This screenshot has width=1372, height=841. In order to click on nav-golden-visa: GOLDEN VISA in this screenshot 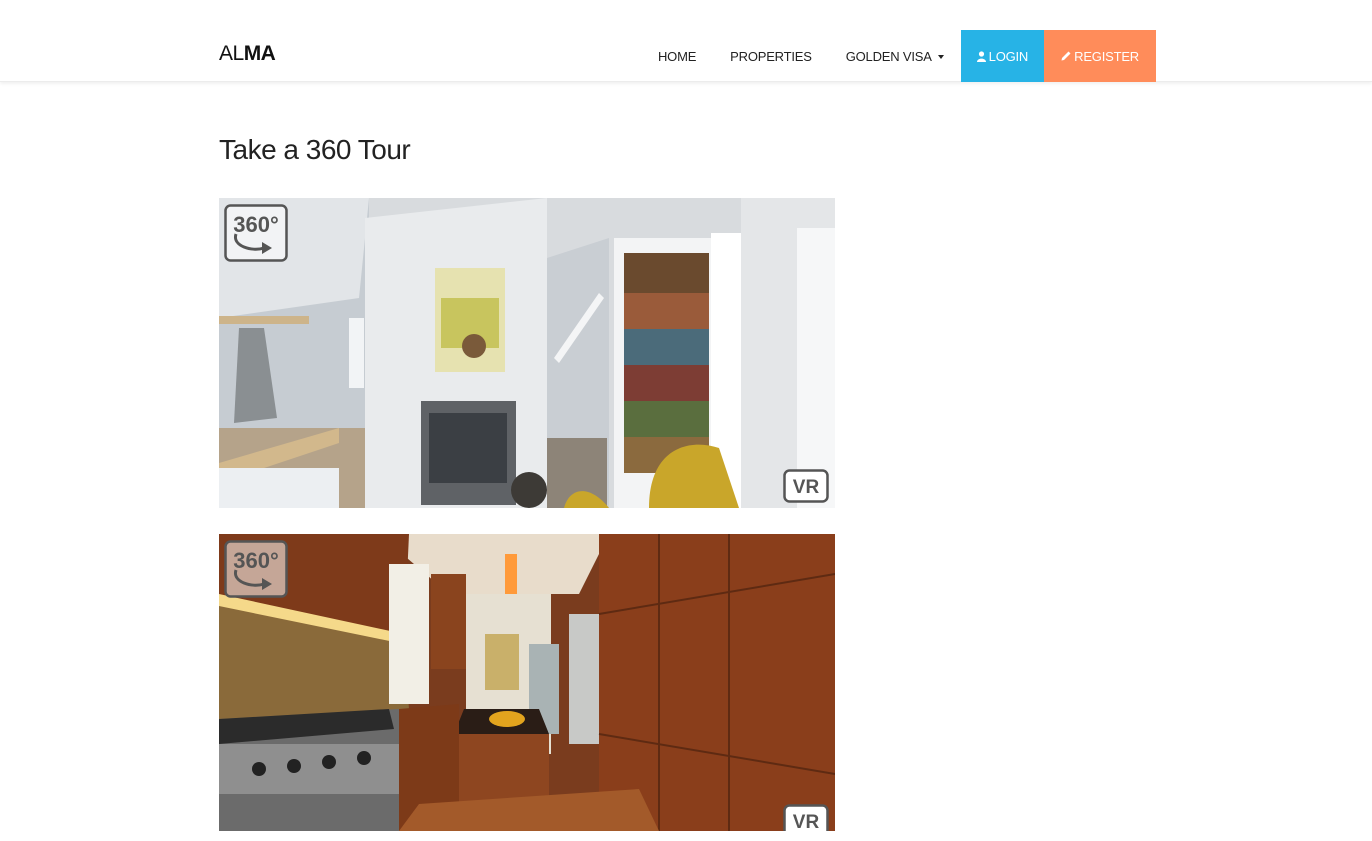, I will do `click(895, 56)`.